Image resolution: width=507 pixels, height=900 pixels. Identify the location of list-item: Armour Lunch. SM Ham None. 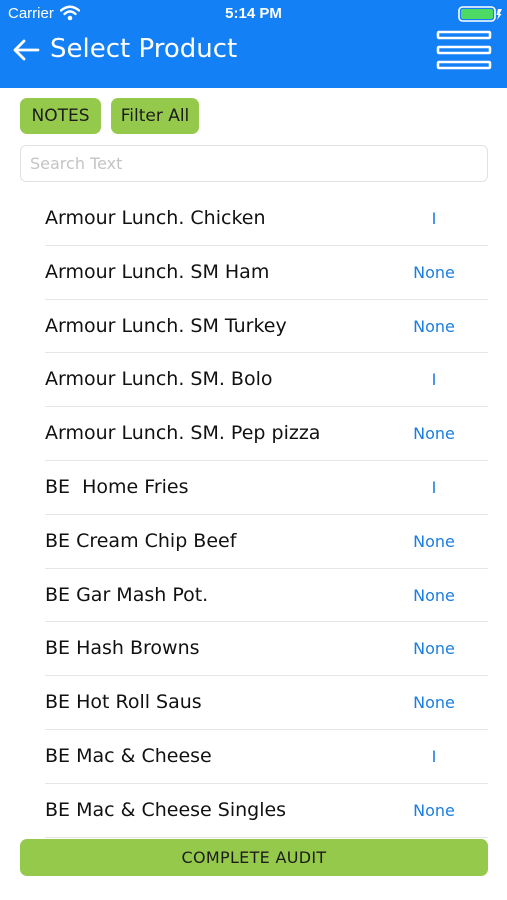
(266, 273).